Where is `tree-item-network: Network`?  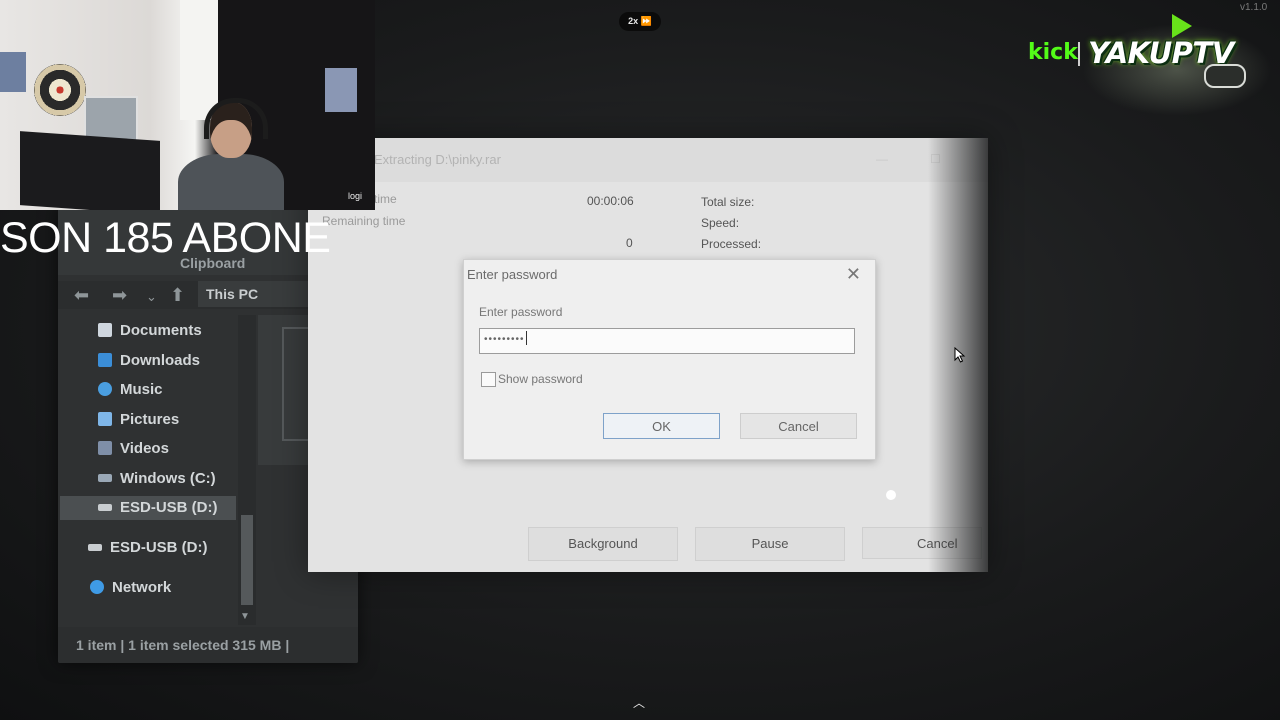 tree-item-network: Network is located at coordinates (165, 588).